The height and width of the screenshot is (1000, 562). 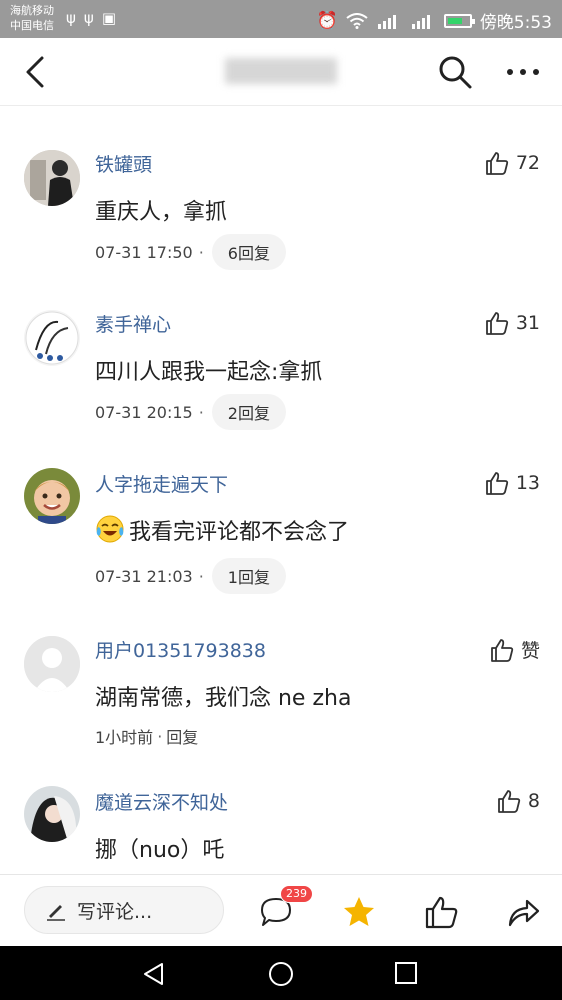 What do you see at coordinates (527, 483) in the screenshot?
I see `like-count: 13` at bounding box center [527, 483].